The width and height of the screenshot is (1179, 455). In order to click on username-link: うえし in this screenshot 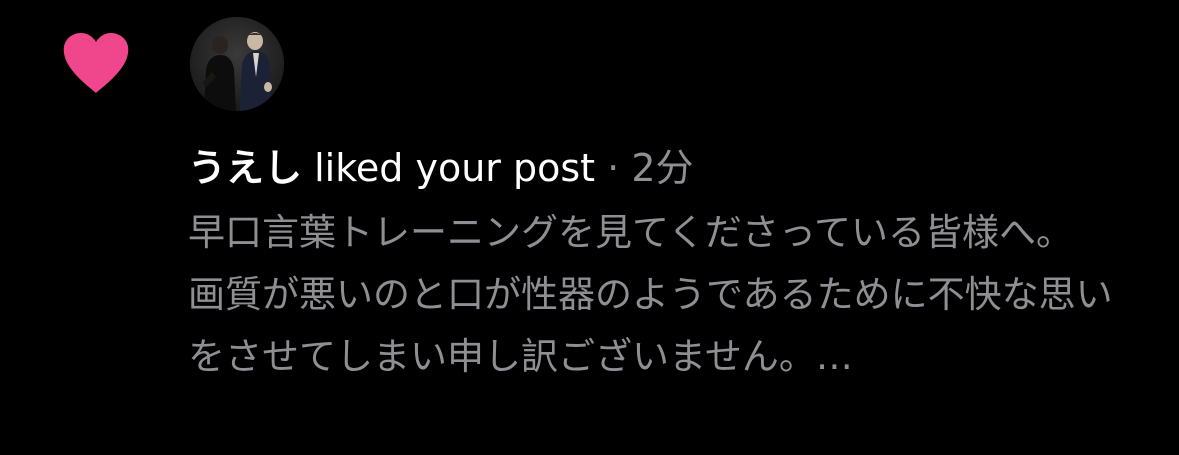, I will do `click(245, 168)`.